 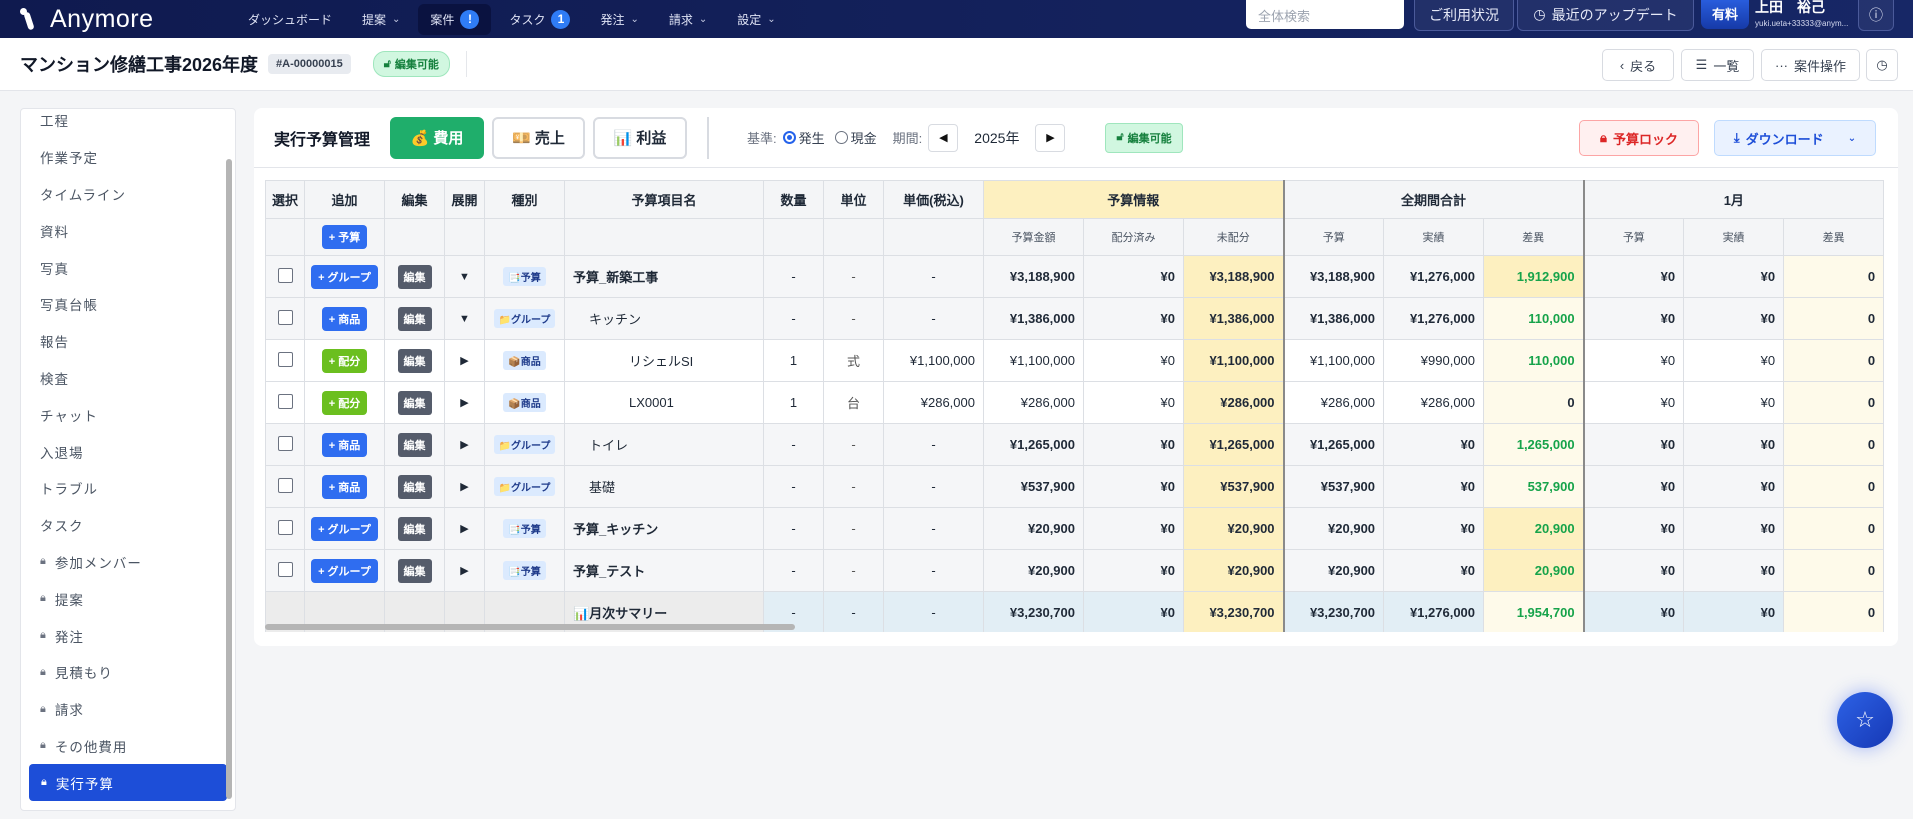 What do you see at coordinates (437, 137) in the screenshot?
I see `tab-cost: 💰 費用` at bounding box center [437, 137].